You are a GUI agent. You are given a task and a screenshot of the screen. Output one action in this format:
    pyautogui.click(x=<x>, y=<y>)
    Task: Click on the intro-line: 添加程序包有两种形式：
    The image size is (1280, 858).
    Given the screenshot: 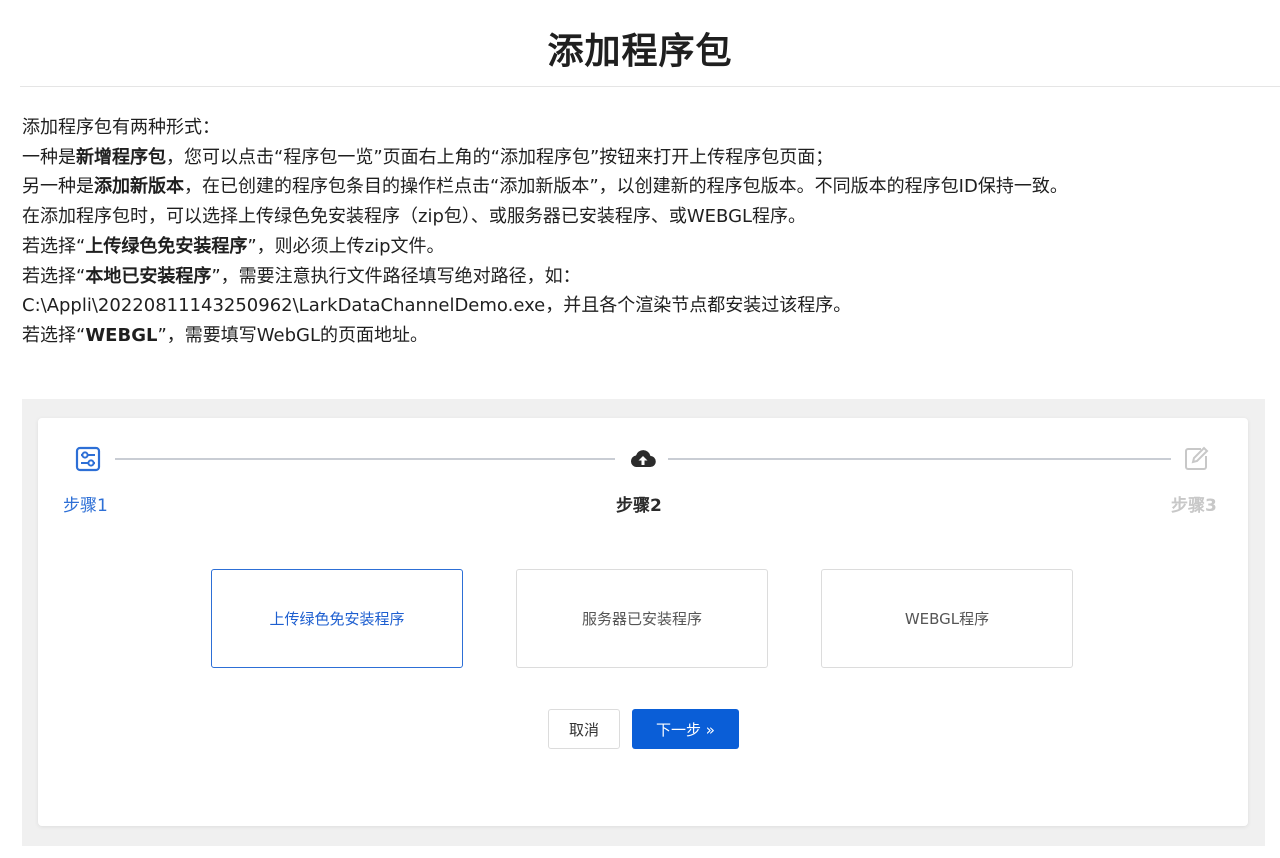 What is the action you would take?
    pyautogui.click(x=121, y=127)
    